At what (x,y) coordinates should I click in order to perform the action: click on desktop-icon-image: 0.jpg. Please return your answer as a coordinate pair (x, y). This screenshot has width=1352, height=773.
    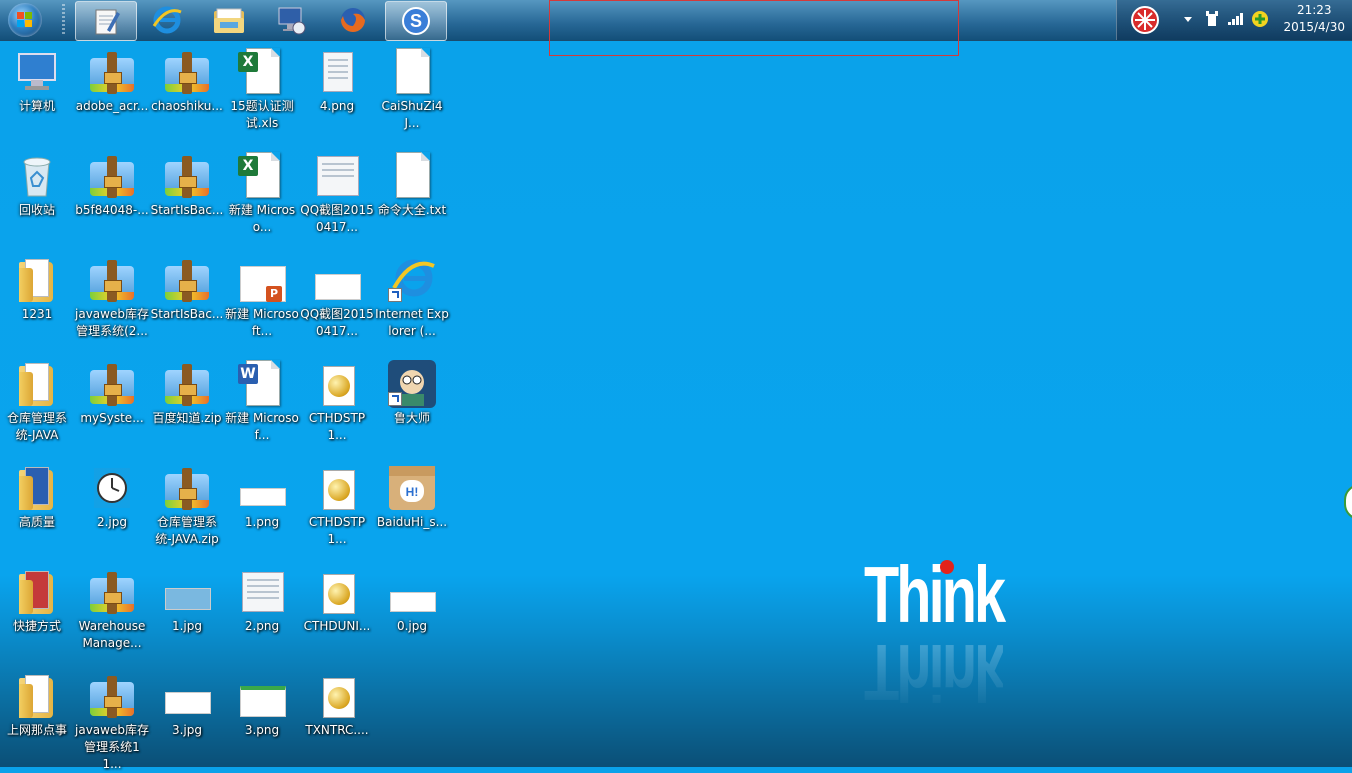
    Looking at the image, I should click on (412, 614).